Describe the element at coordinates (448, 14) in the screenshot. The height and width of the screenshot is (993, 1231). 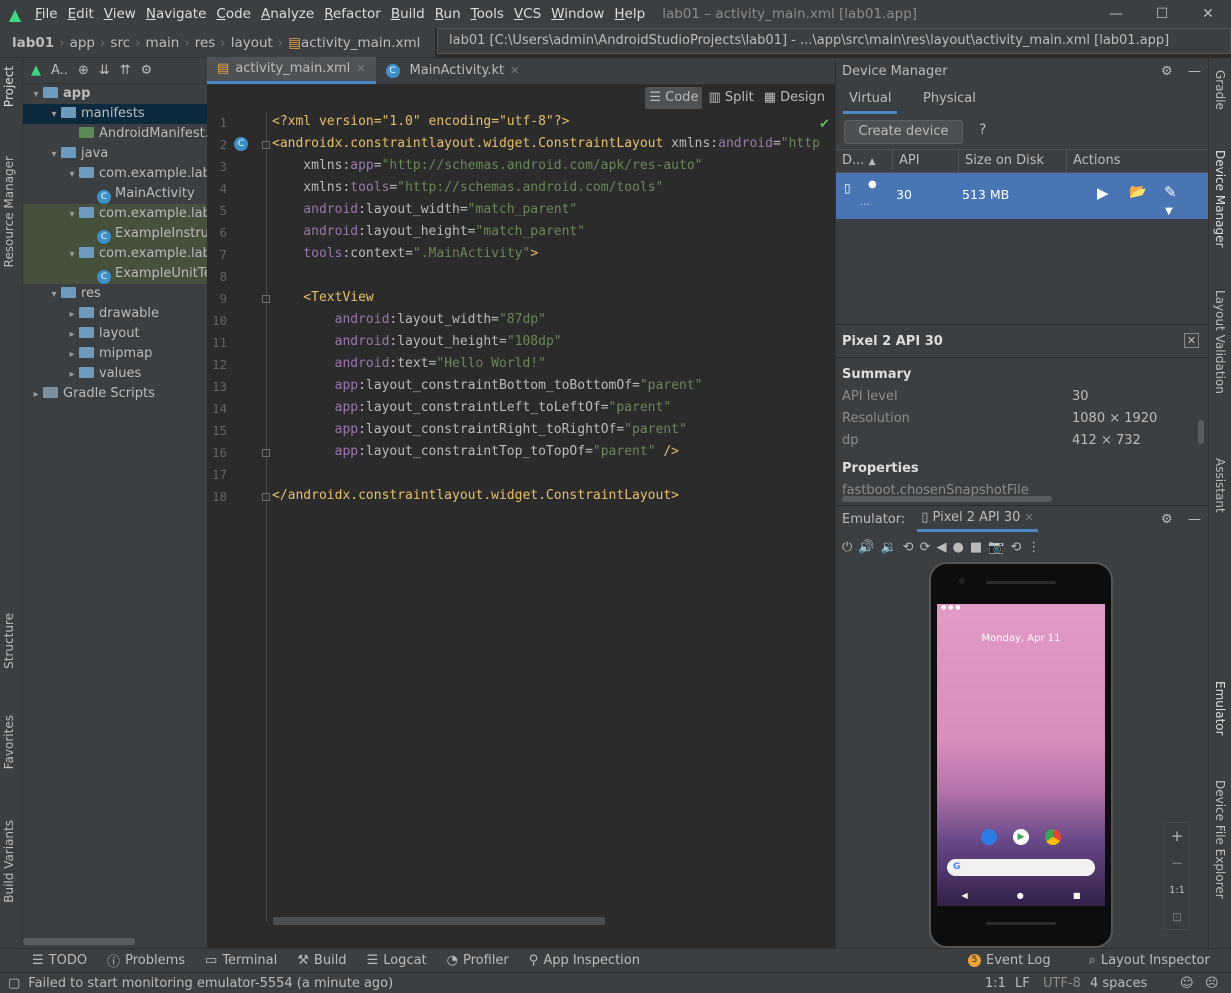
I see `menu-run: Run` at that location.